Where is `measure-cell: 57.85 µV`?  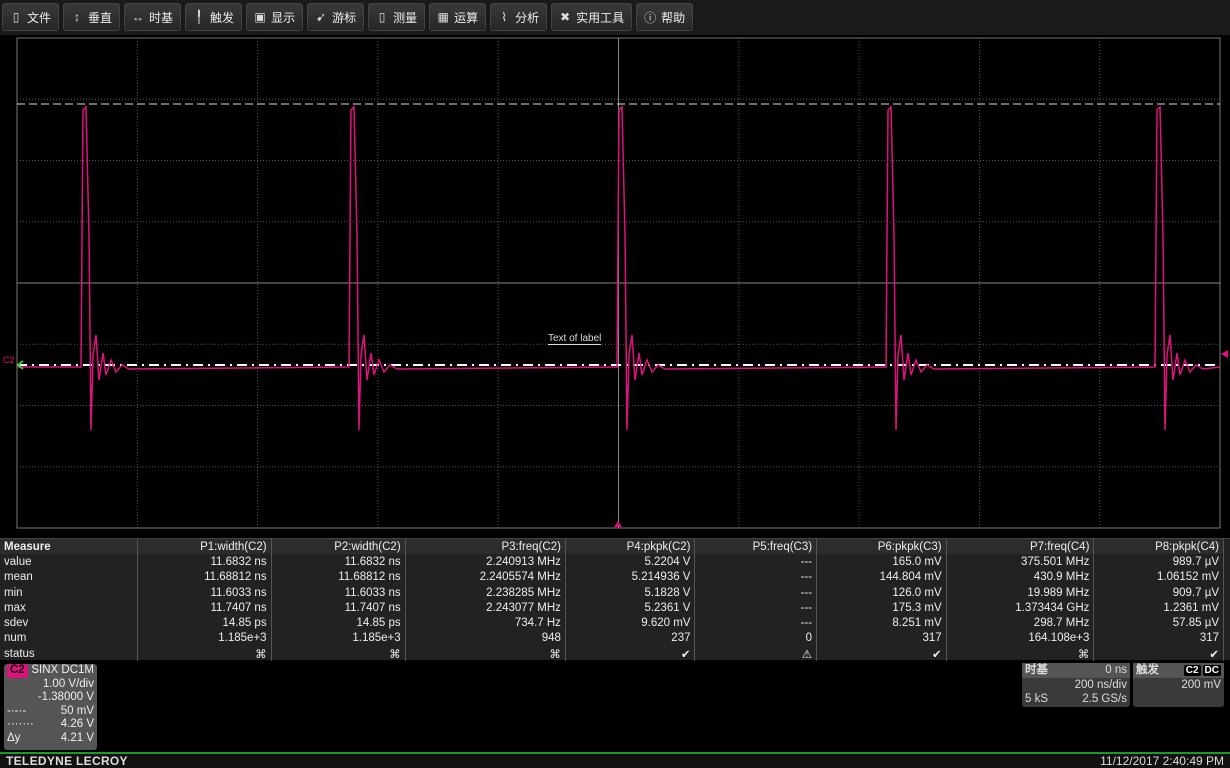
measure-cell: 57.85 µV is located at coordinates (1158, 623).